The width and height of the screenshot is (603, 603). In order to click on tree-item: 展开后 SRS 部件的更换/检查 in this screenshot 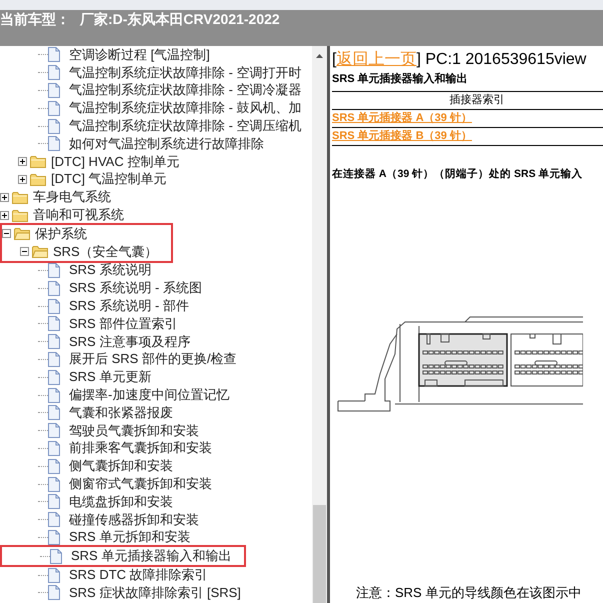, I will do `click(153, 359)`.